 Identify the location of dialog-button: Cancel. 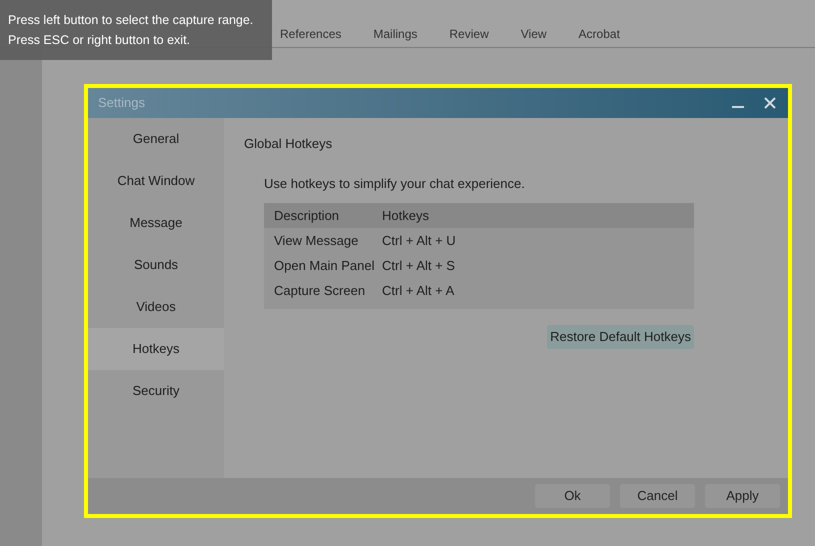
(657, 496).